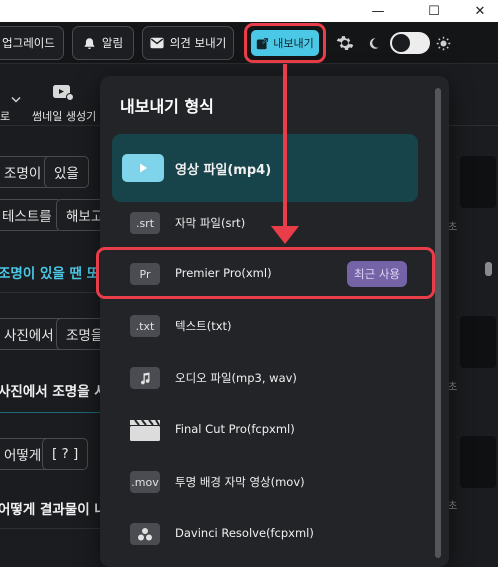  I want to click on export-option-fcpxml: Final Cut Pro(fcpxml), so click(265, 430).